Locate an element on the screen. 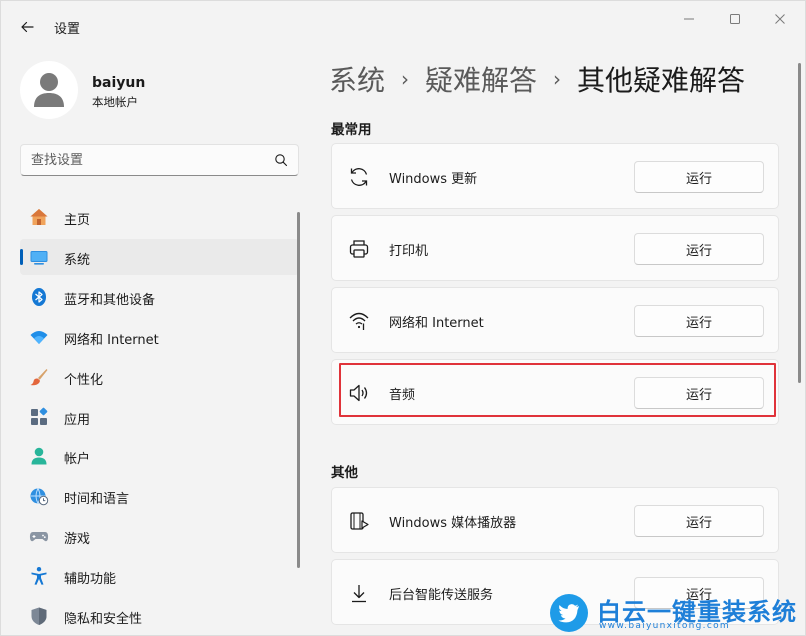 The width and height of the screenshot is (806, 636). globe-clock-icon is located at coordinates (39, 497).